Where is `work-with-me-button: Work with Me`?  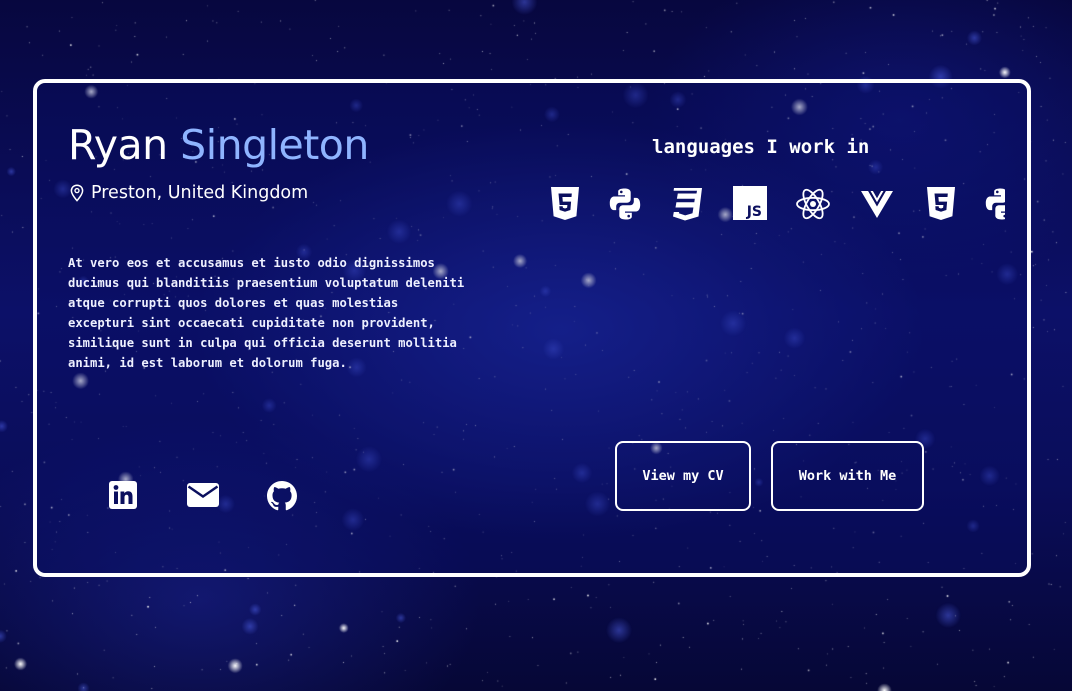
work-with-me-button: Work with Me is located at coordinates (847, 476).